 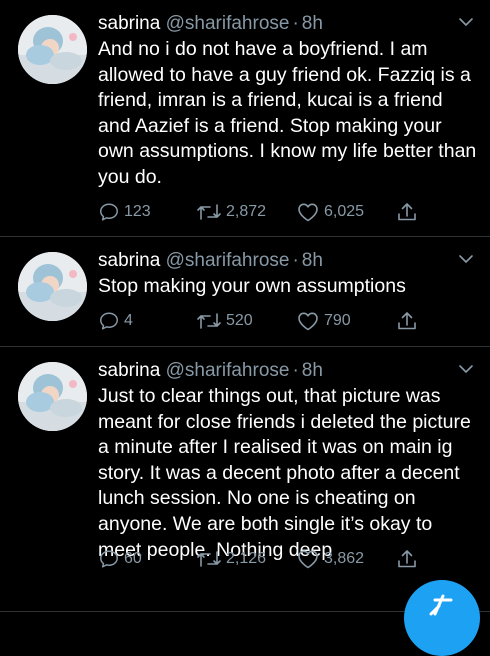 I want to click on like-button: 6,025, so click(x=330, y=212).